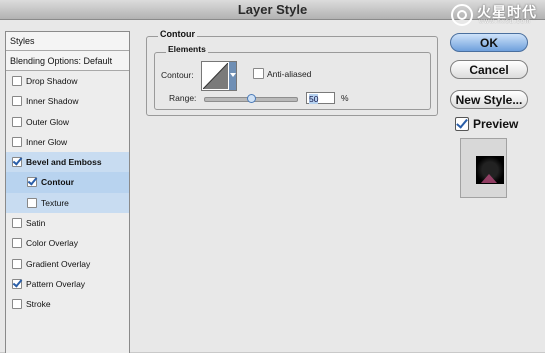 The image size is (545, 353). What do you see at coordinates (289, 74) in the screenshot?
I see `anti-aliased-label: Anti-aliased` at bounding box center [289, 74].